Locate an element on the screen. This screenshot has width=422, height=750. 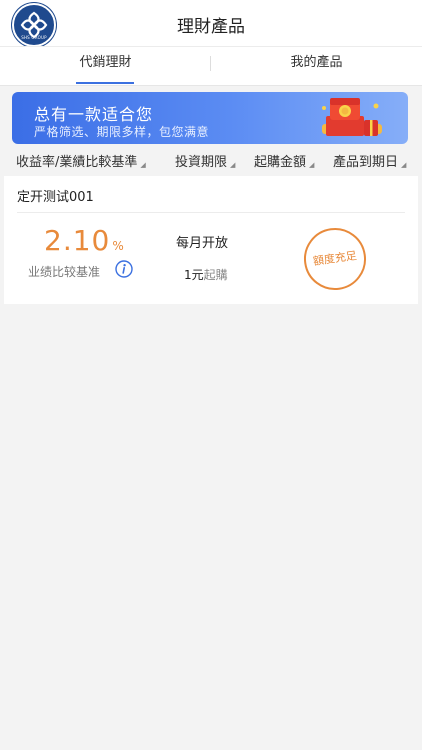
sort-by-min-amount: 起購金額 ◢ is located at coordinates (284, 160).